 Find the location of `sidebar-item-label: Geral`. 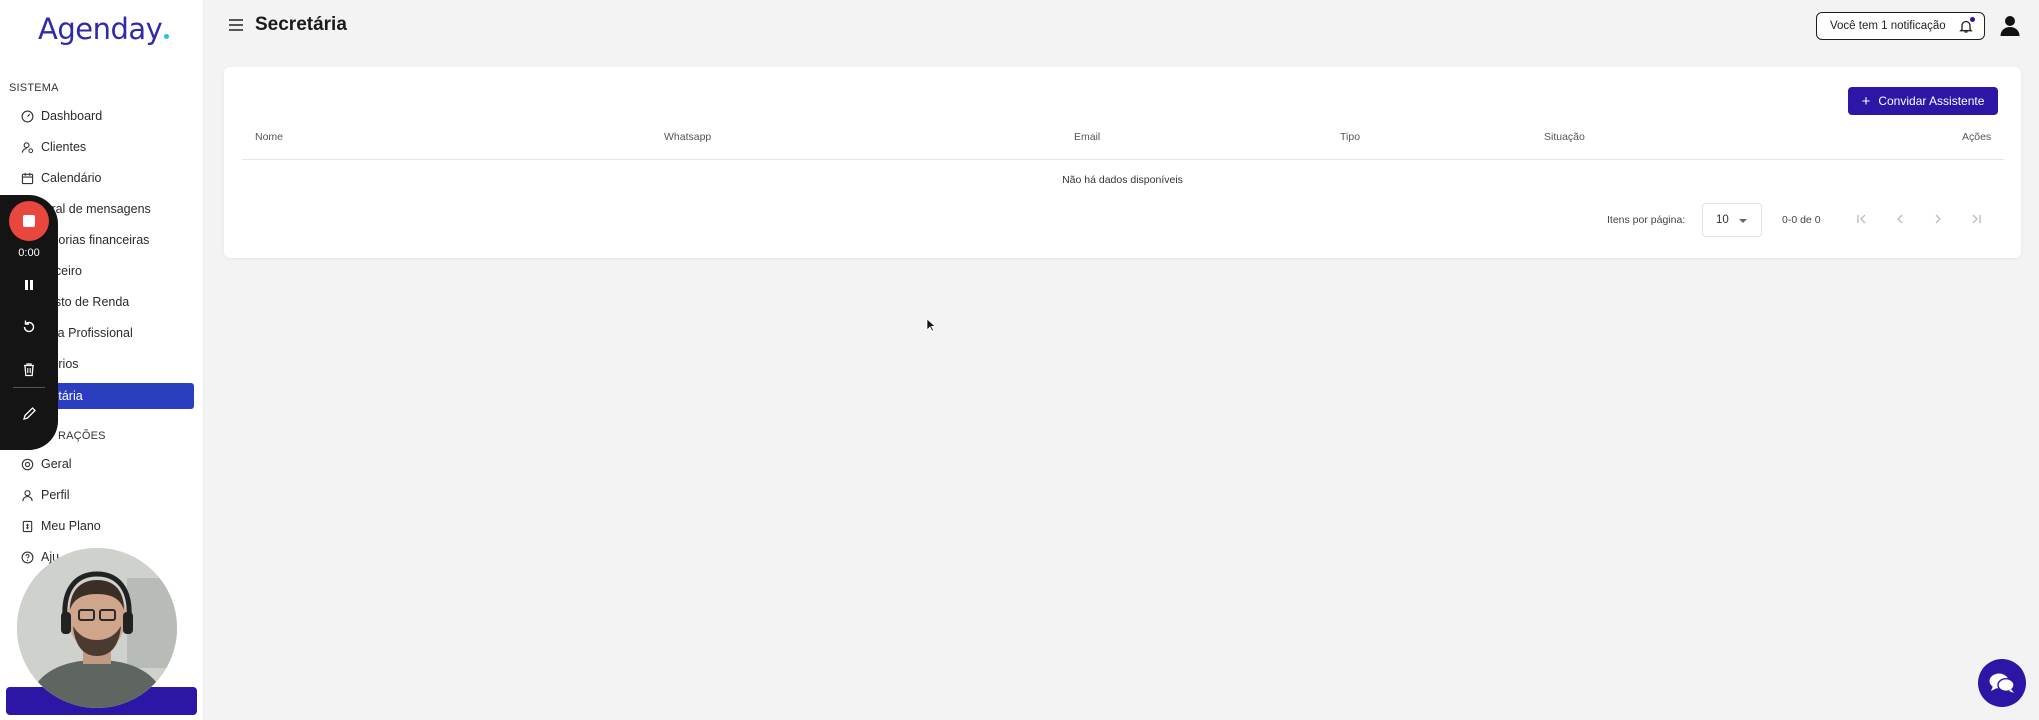

sidebar-item-label: Geral is located at coordinates (56, 464).